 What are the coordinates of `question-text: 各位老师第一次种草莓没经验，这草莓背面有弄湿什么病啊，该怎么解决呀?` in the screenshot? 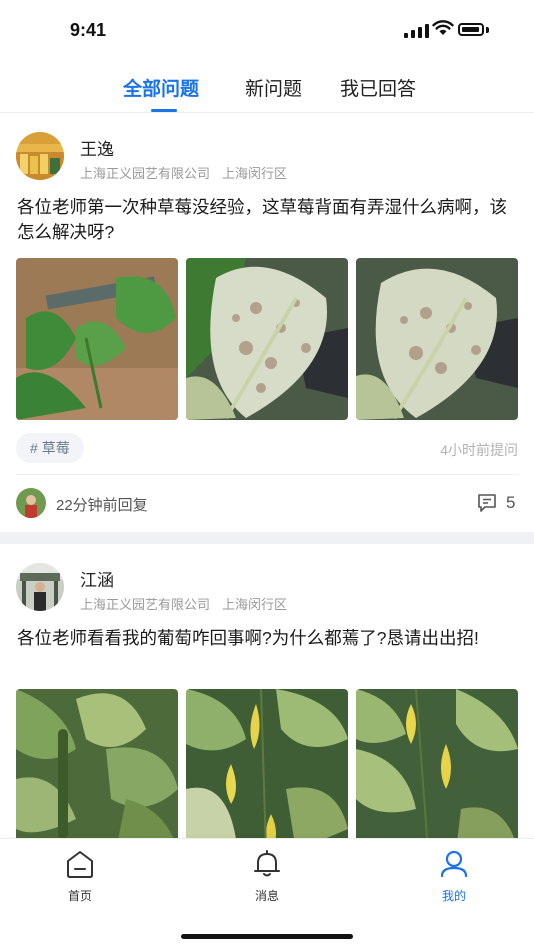 It's located at (267, 220).